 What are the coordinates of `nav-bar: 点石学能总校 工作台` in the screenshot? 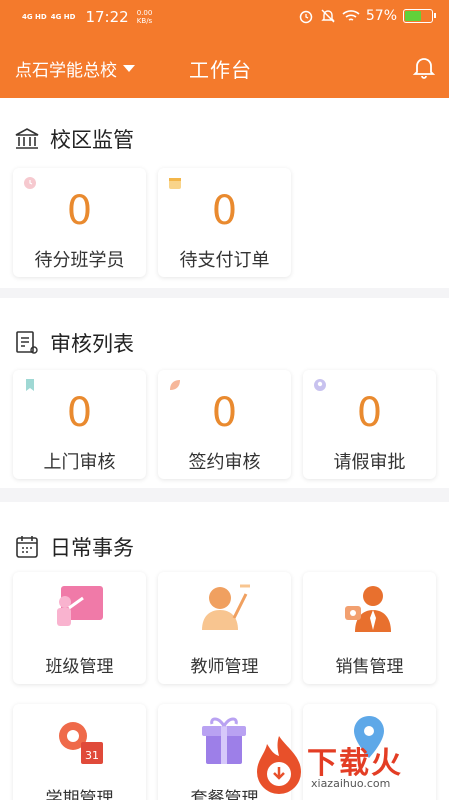 It's located at (224, 67).